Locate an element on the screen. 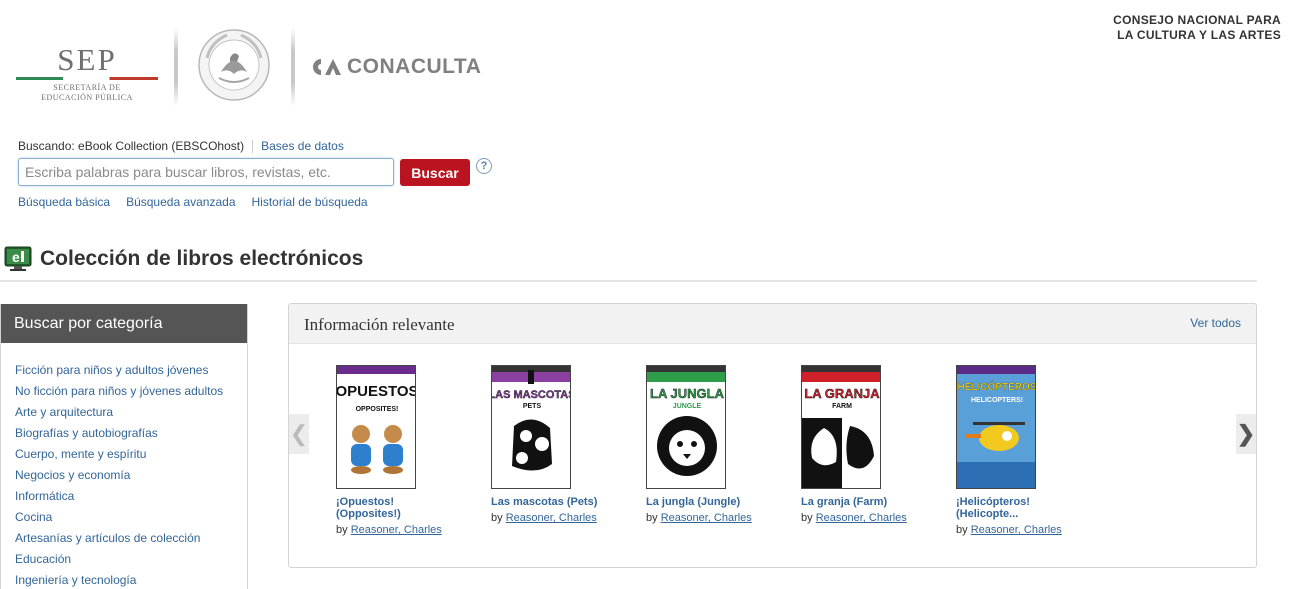  sep-logo: SEP SECRETARÍA DE EDUCACIÓN PÚBLICA is located at coordinates (87, 73).